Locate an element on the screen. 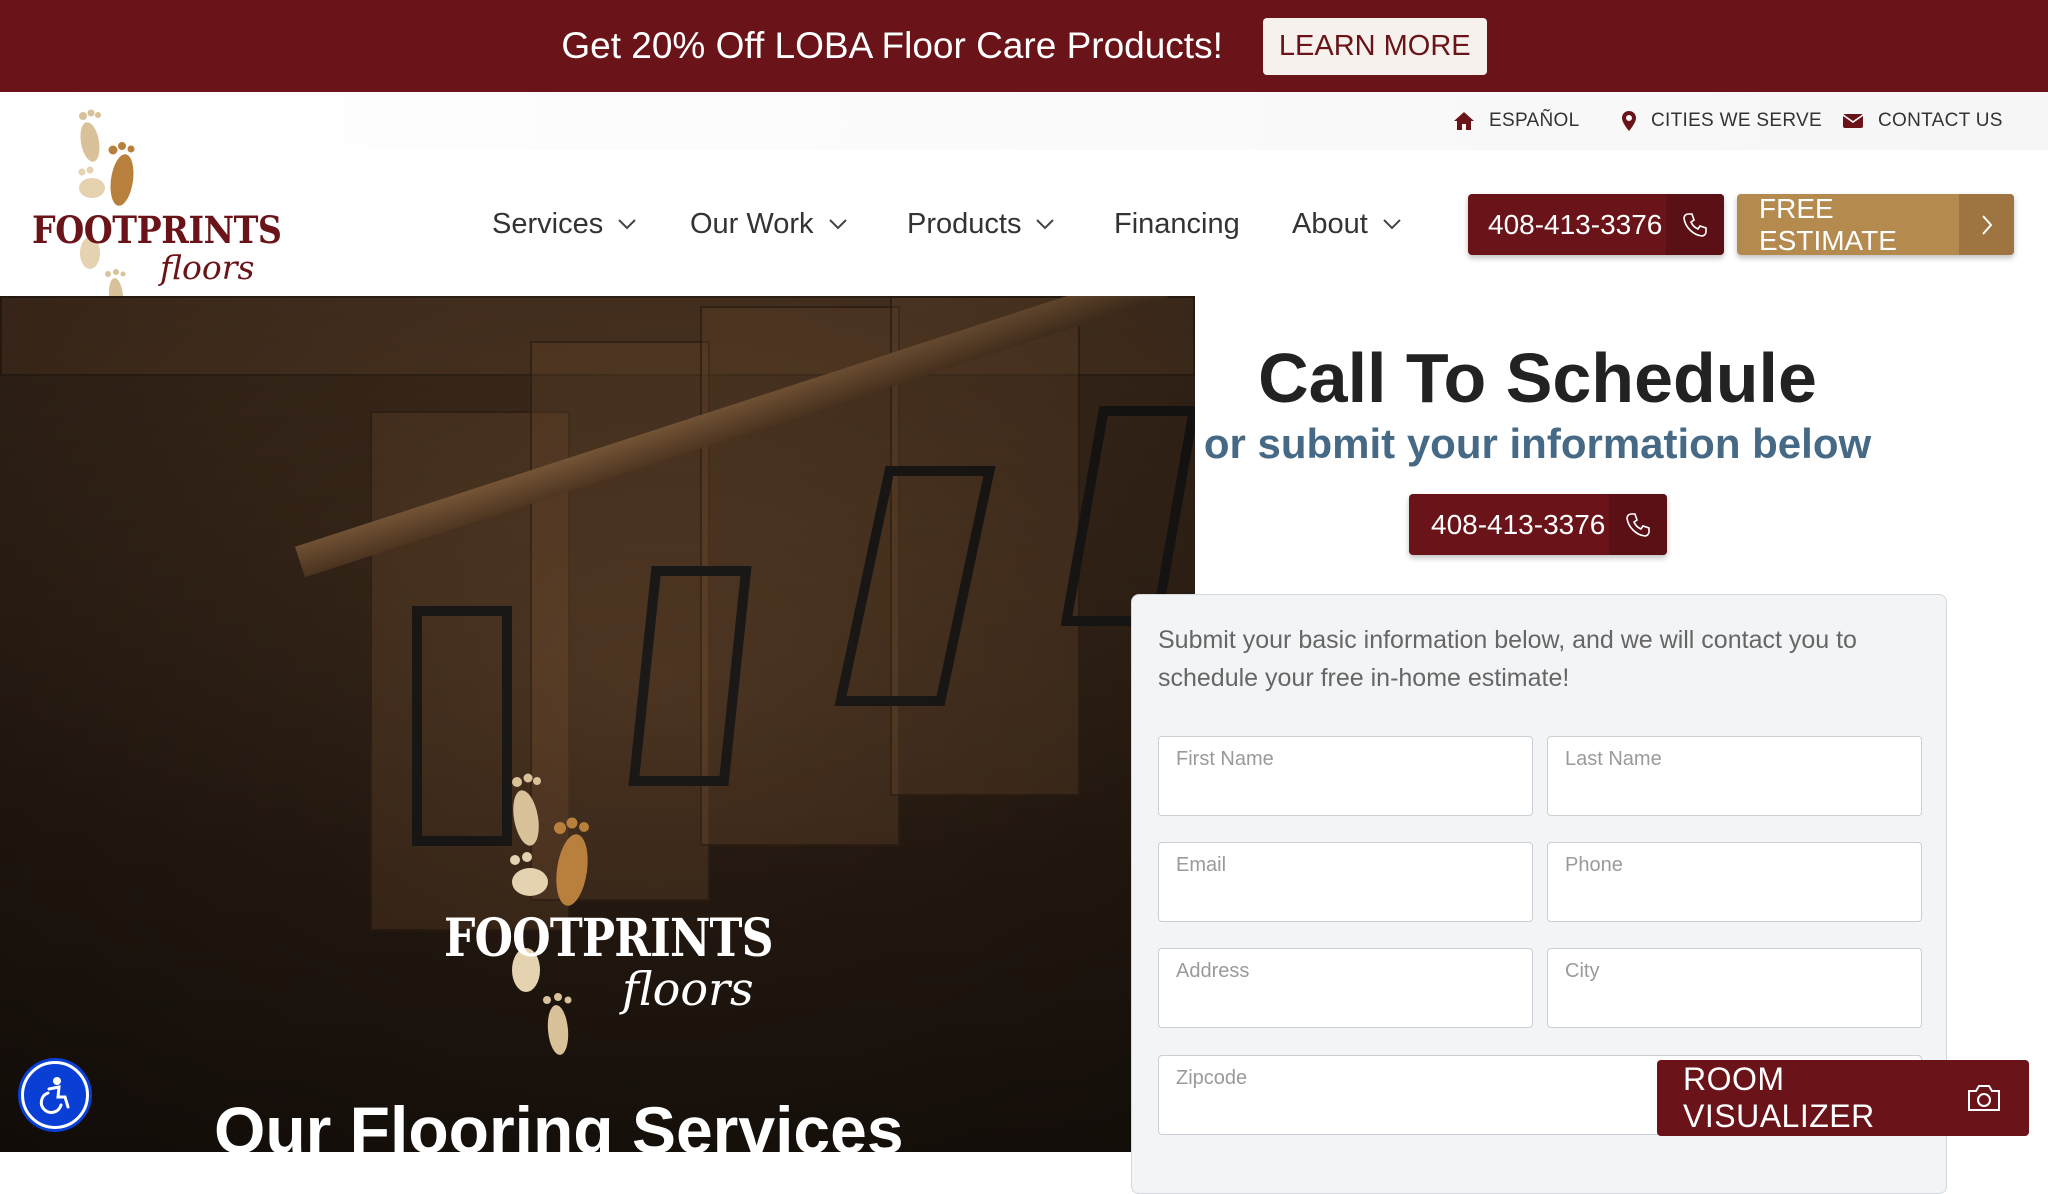  utility-bar: ESPAÑOL CITIES WE SERVE CONTACT US is located at coordinates (1024, 121).